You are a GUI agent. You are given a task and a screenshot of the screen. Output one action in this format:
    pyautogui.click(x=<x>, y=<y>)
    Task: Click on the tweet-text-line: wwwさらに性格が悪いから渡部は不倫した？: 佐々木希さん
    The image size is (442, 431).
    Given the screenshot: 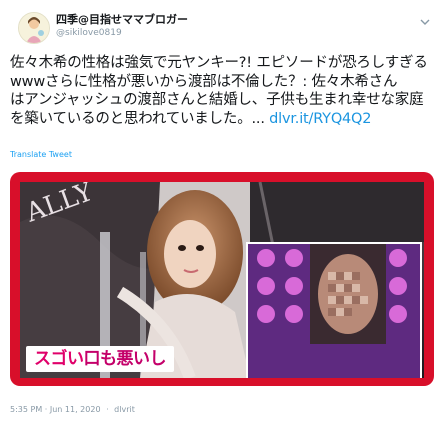 What is the action you would take?
    pyautogui.click(x=204, y=81)
    